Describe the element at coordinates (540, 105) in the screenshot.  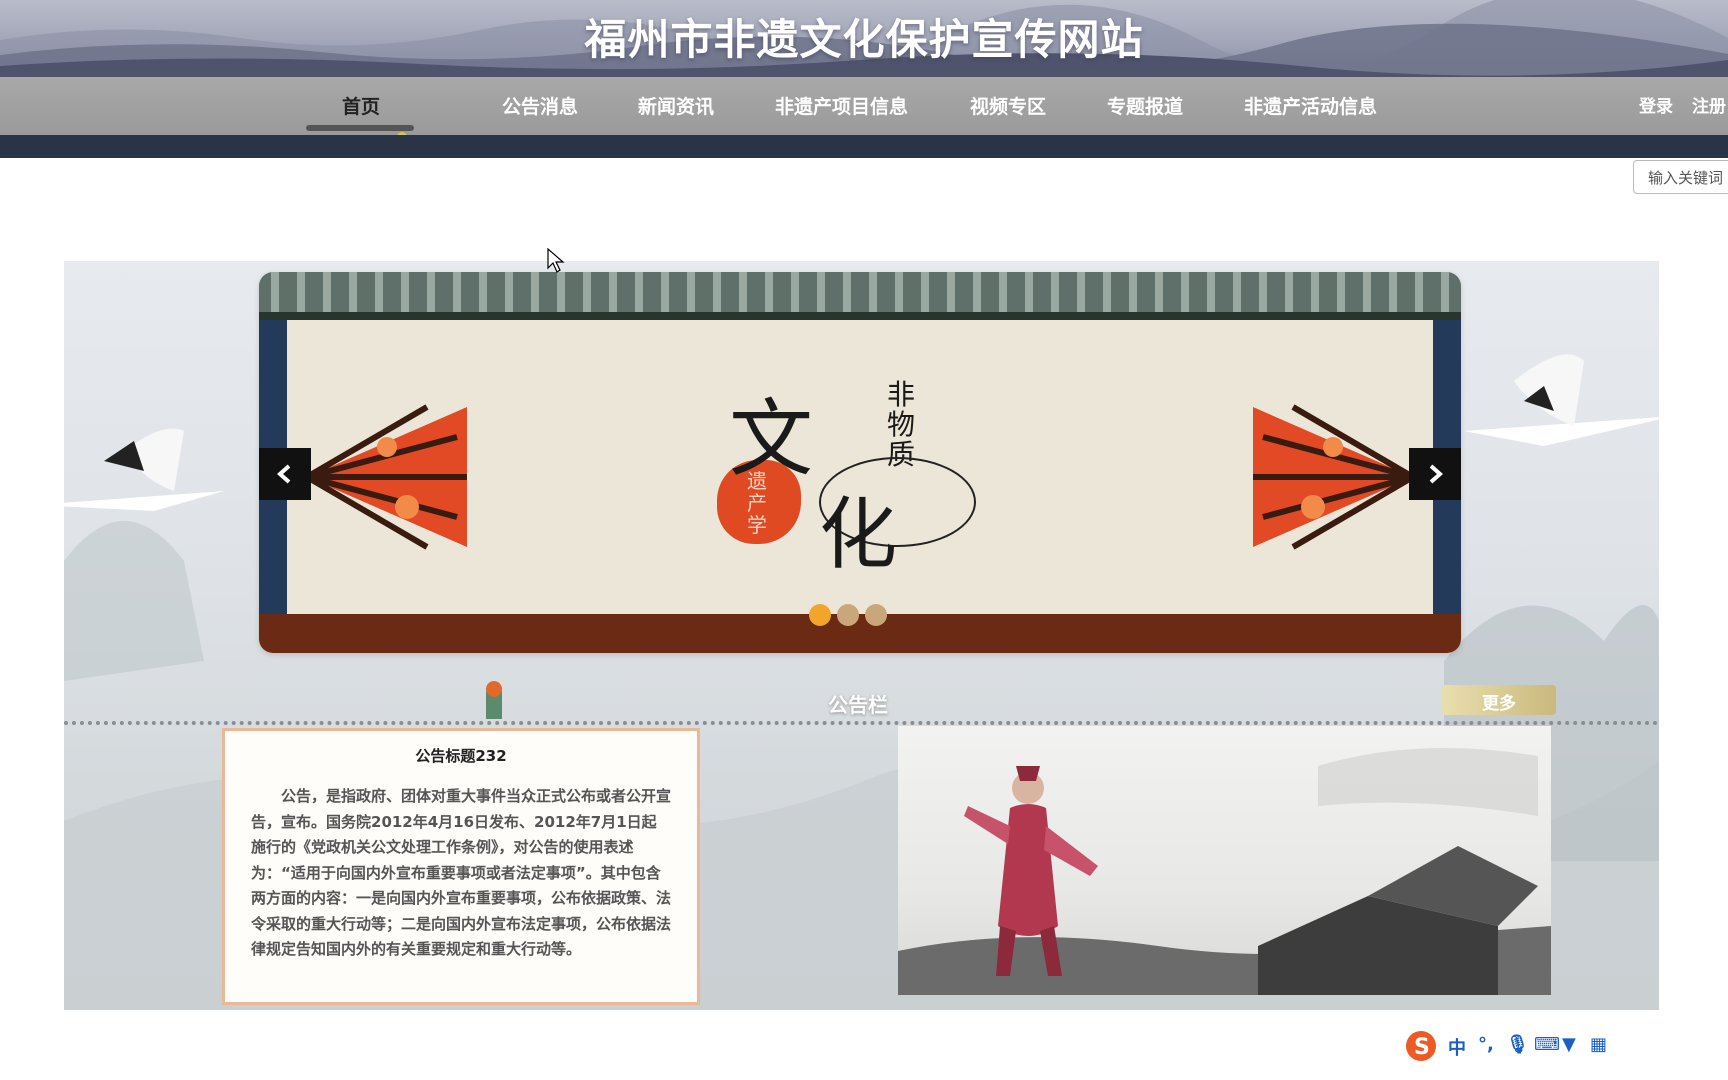
I see `nav-announcements: 公告消息` at that location.